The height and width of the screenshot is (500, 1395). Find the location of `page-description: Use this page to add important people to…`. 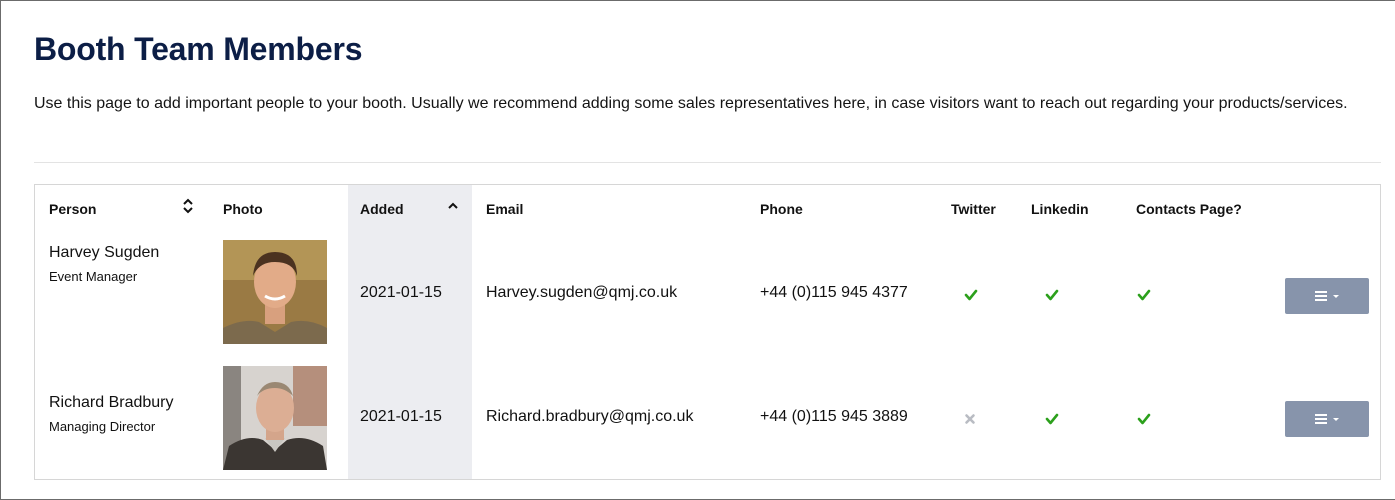

page-description: Use this page to add important people to… is located at coordinates (691, 103).